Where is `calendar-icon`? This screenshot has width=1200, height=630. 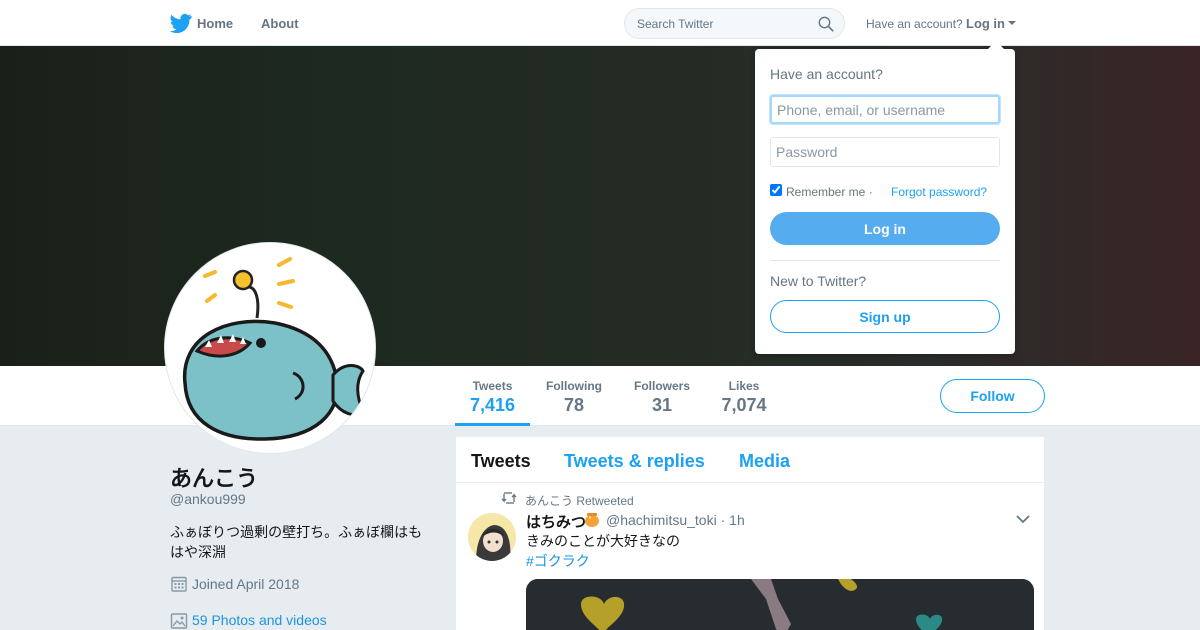 calendar-icon is located at coordinates (179, 584).